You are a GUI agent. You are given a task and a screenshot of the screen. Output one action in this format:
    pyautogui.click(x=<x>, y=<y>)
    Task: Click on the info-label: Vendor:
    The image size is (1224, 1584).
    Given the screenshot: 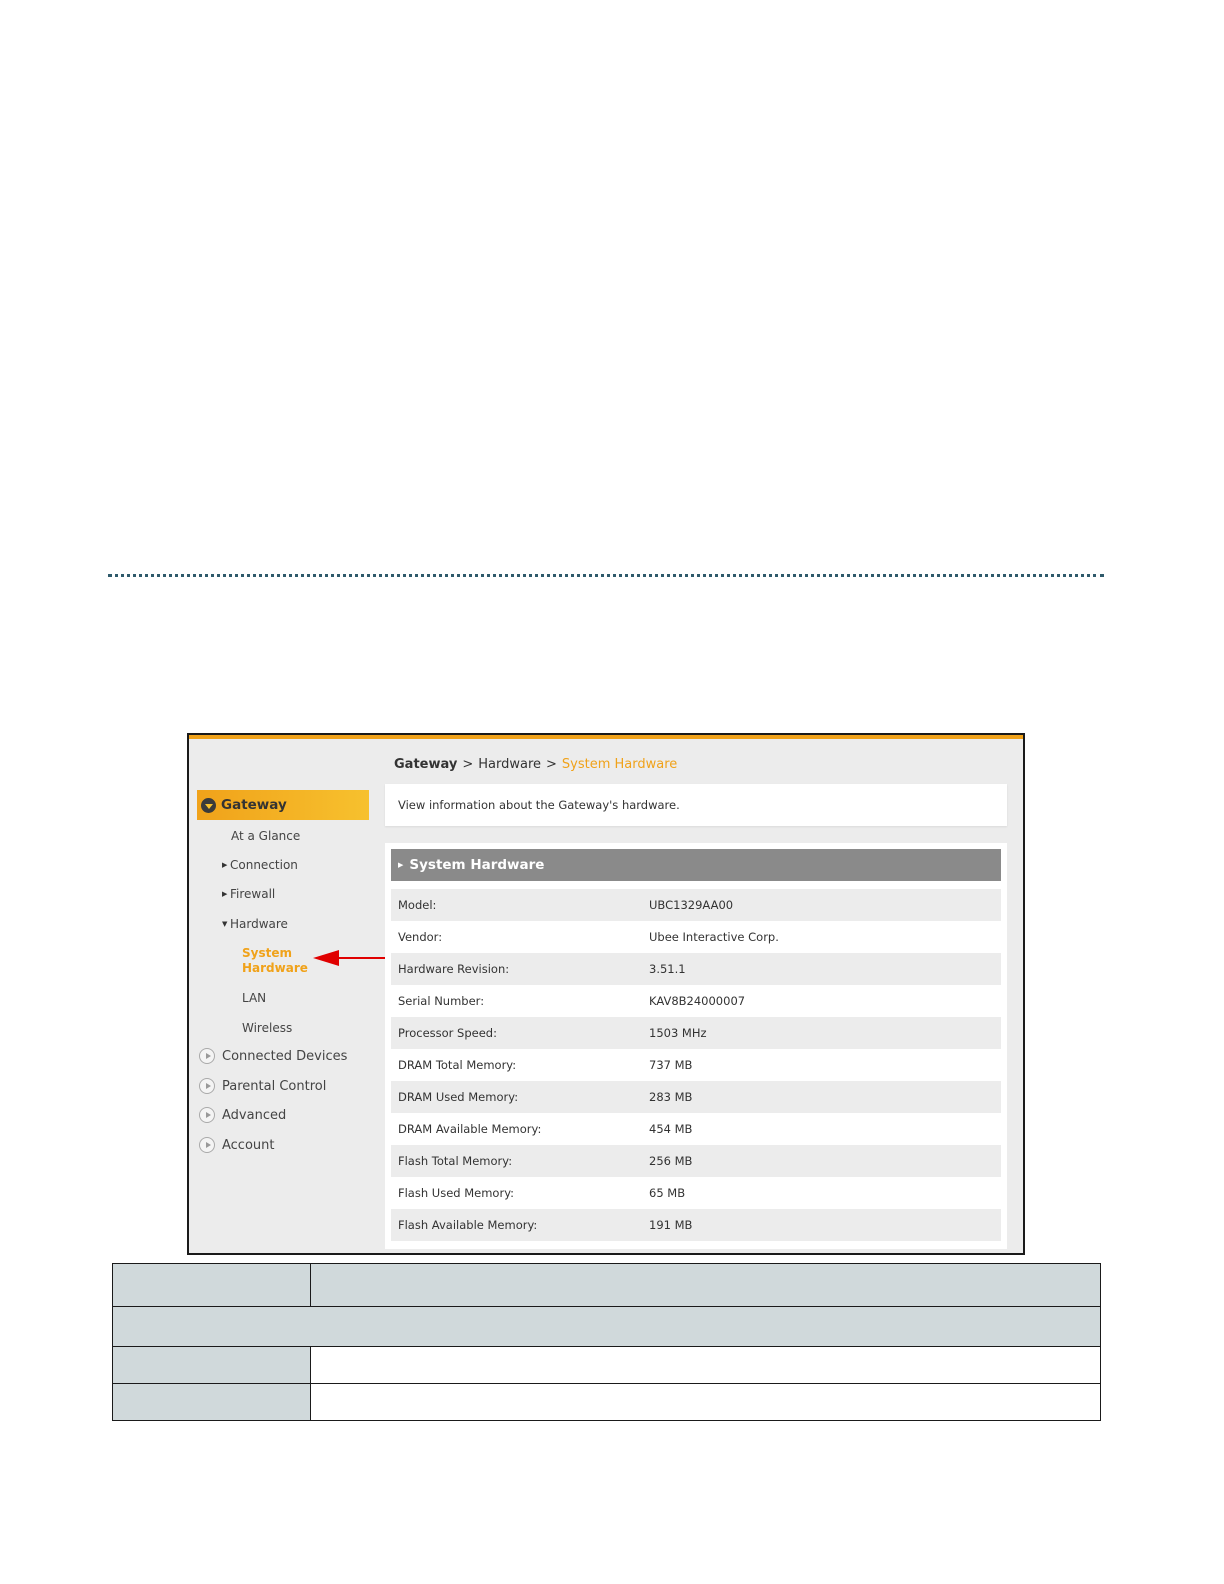 What is the action you would take?
    pyautogui.click(x=420, y=937)
    